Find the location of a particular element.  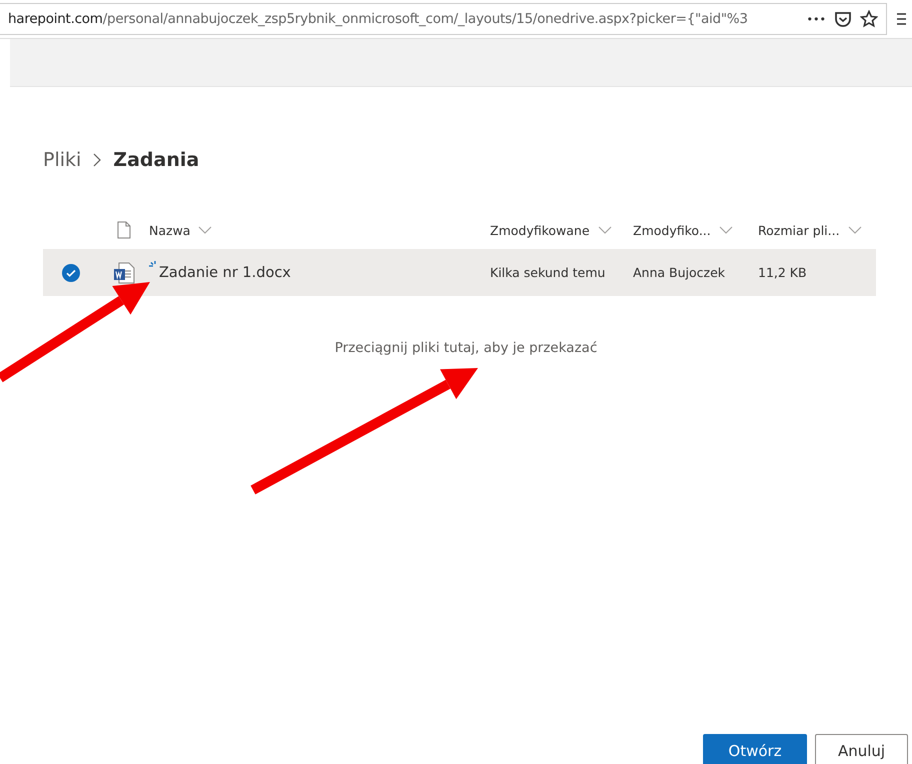

table-cell-text: Anna Bujoczek is located at coordinates (679, 272).